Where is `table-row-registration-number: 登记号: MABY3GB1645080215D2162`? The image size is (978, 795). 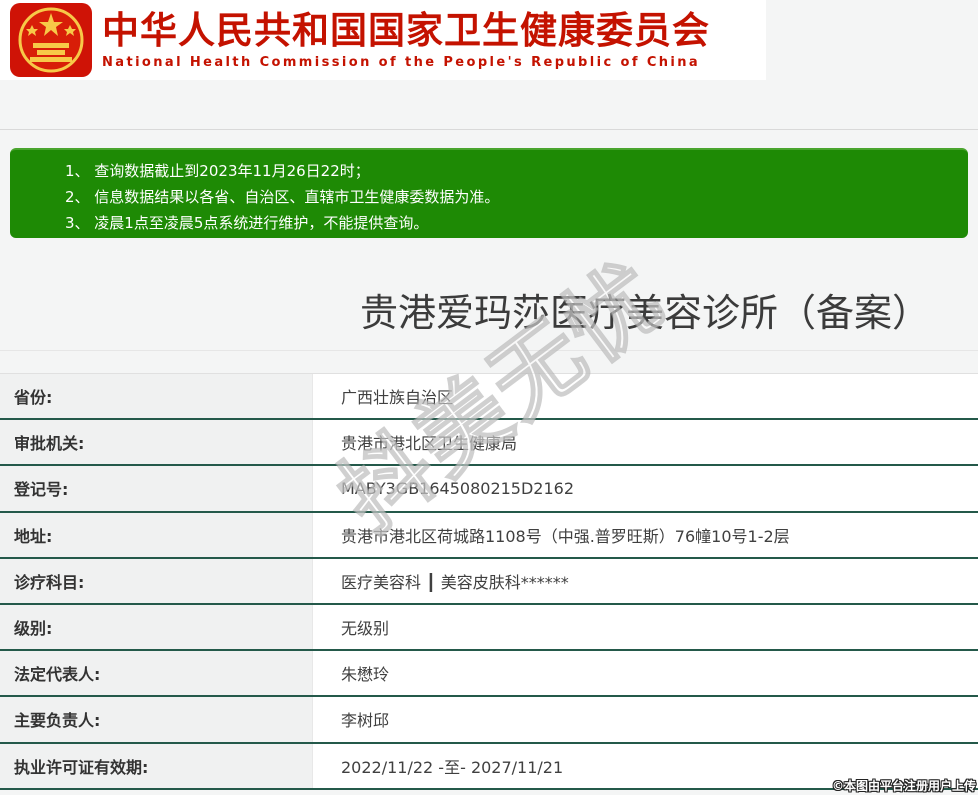
table-row-registration-number: 登记号: MABY3GB1645080215D2162 is located at coordinates (489, 489).